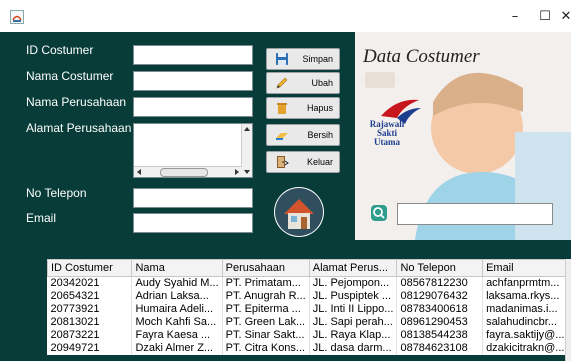 This screenshot has width=571, height=361. Describe the element at coordinates (303, 162) in the screenshot. I see `keluar-button: Keluar` at that location.